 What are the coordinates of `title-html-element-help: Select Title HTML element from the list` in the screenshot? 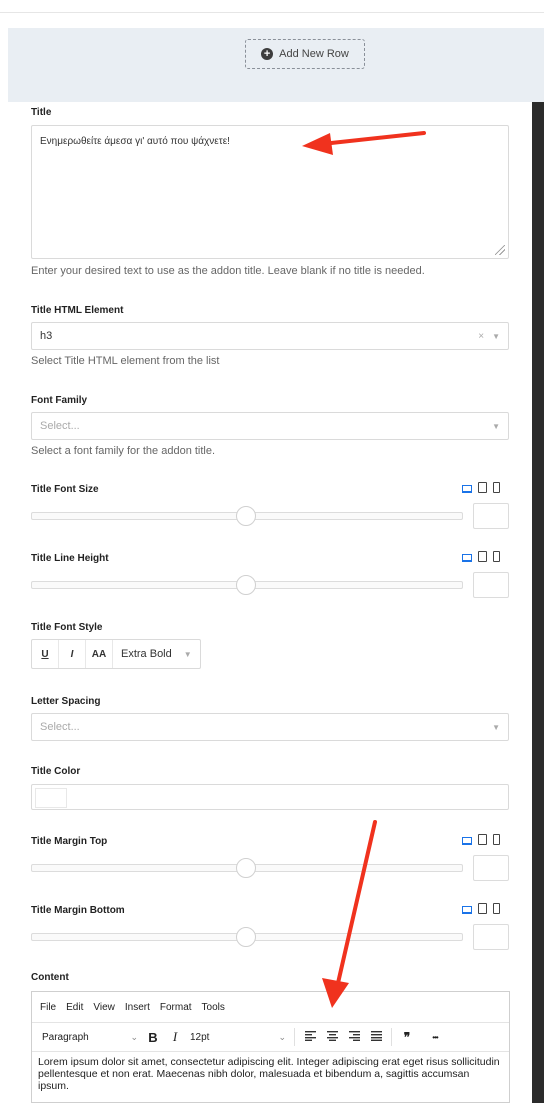 It's located at (125, 361).